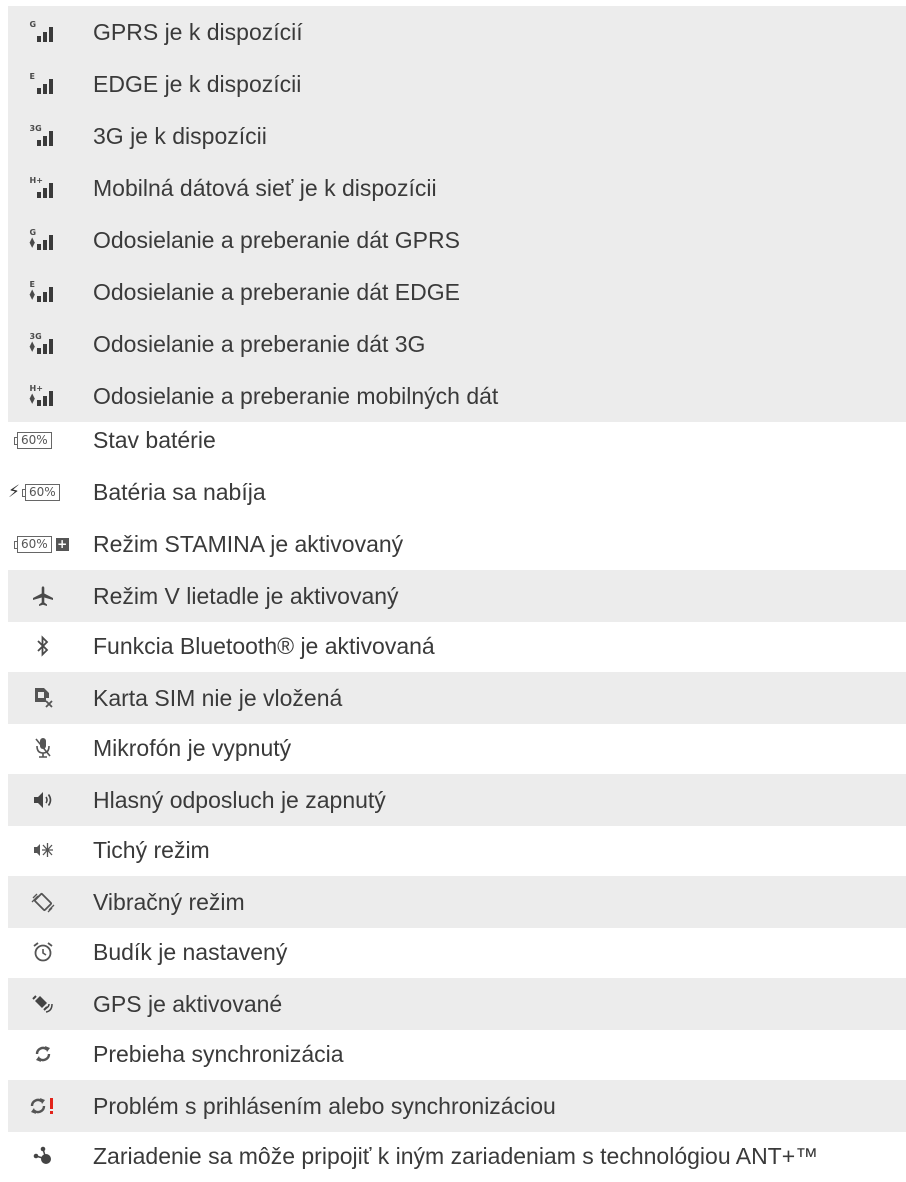 This screenshot has width=906, height=1182. I want to click on list-item-label: 3G je k dispozícii, so click(180, 136).